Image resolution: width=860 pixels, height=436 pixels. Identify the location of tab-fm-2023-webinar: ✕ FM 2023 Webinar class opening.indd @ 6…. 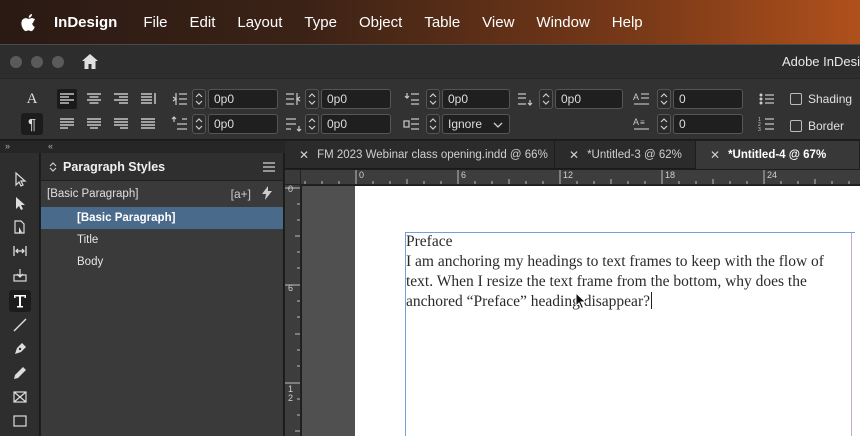
(420, 155).